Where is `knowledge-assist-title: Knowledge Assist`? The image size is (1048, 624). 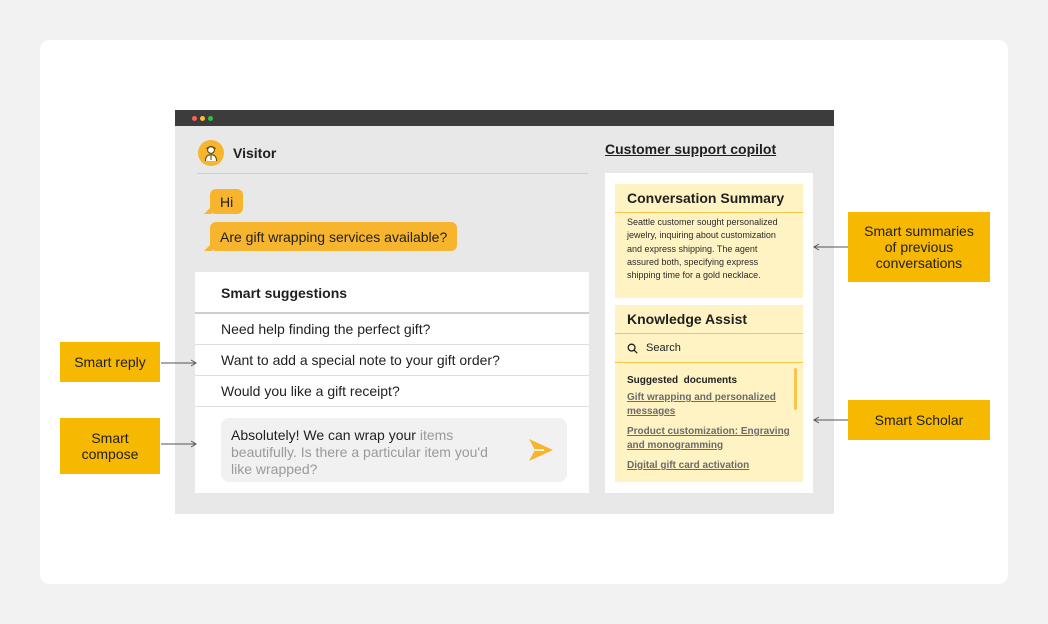
knowledge-assist-title: Knowledge Assist is located at coordinates (709, 319).